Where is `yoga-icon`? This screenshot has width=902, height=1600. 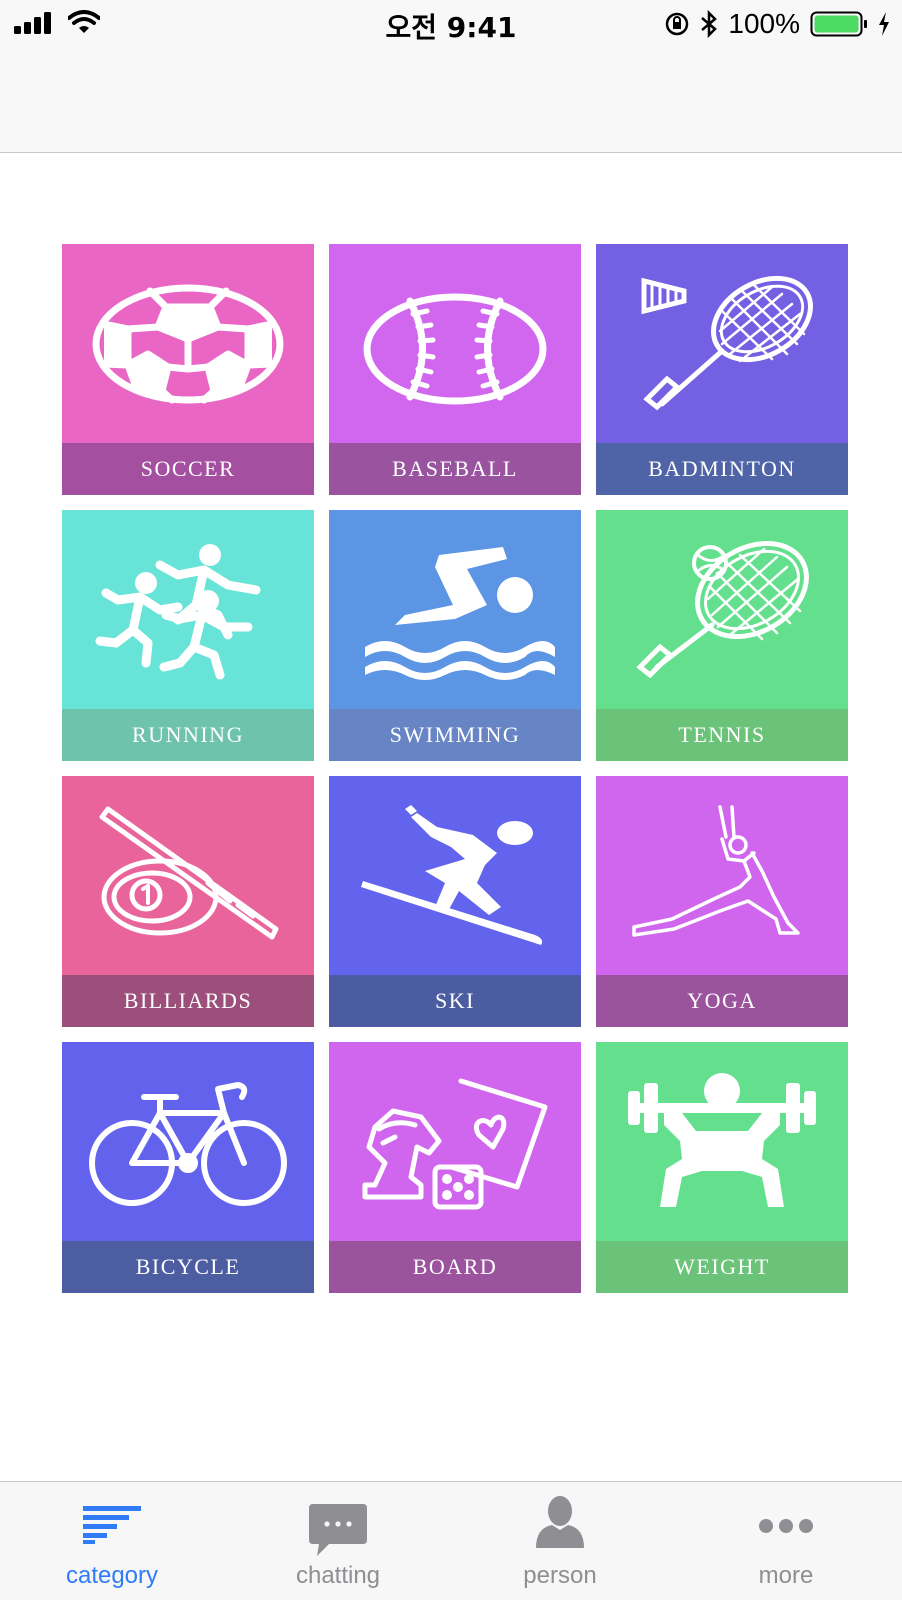
yoga-icon is located at coordinates (716, 870).